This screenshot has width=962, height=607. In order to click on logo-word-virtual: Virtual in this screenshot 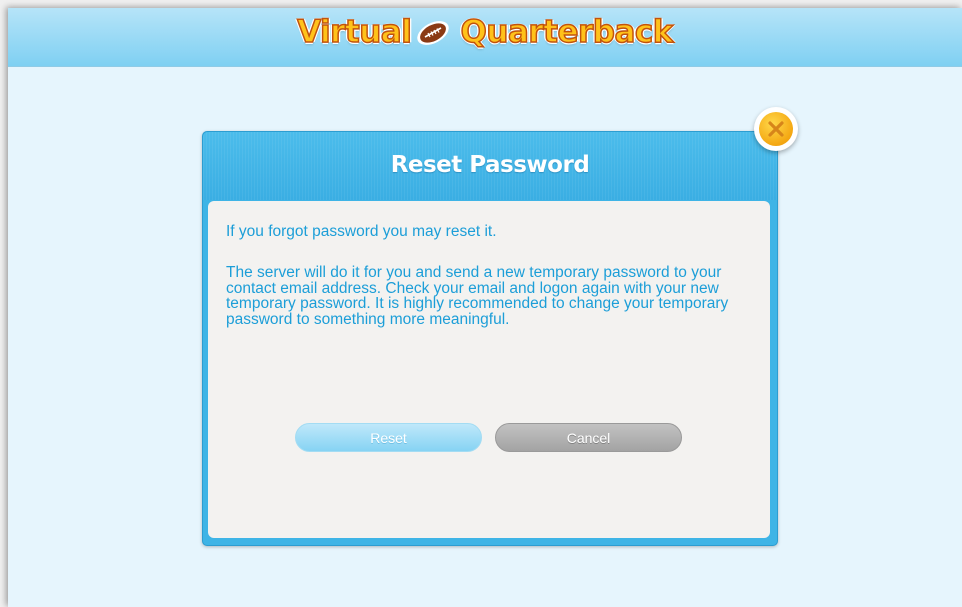, I will do `click(354, 32)`.